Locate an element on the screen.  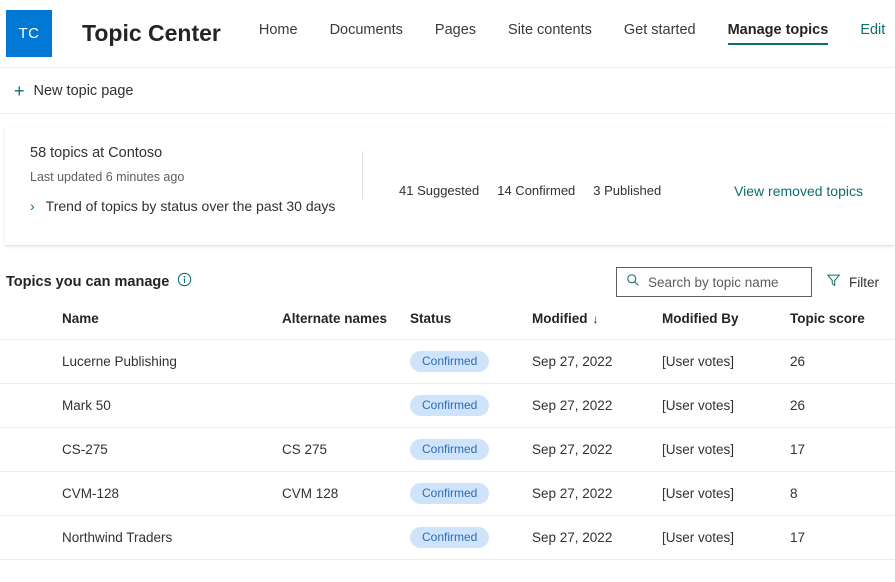
site-logo-text: TC is located at coordinates (29, 33).